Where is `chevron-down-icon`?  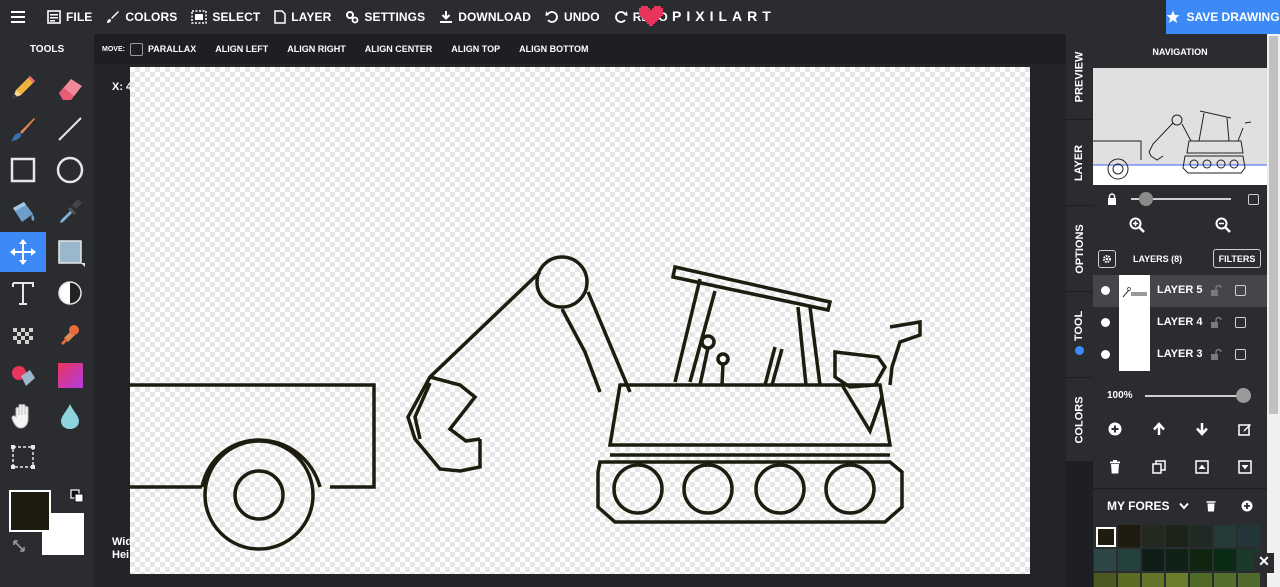
chevron-down-icon is located at coordinates (1184, 506).